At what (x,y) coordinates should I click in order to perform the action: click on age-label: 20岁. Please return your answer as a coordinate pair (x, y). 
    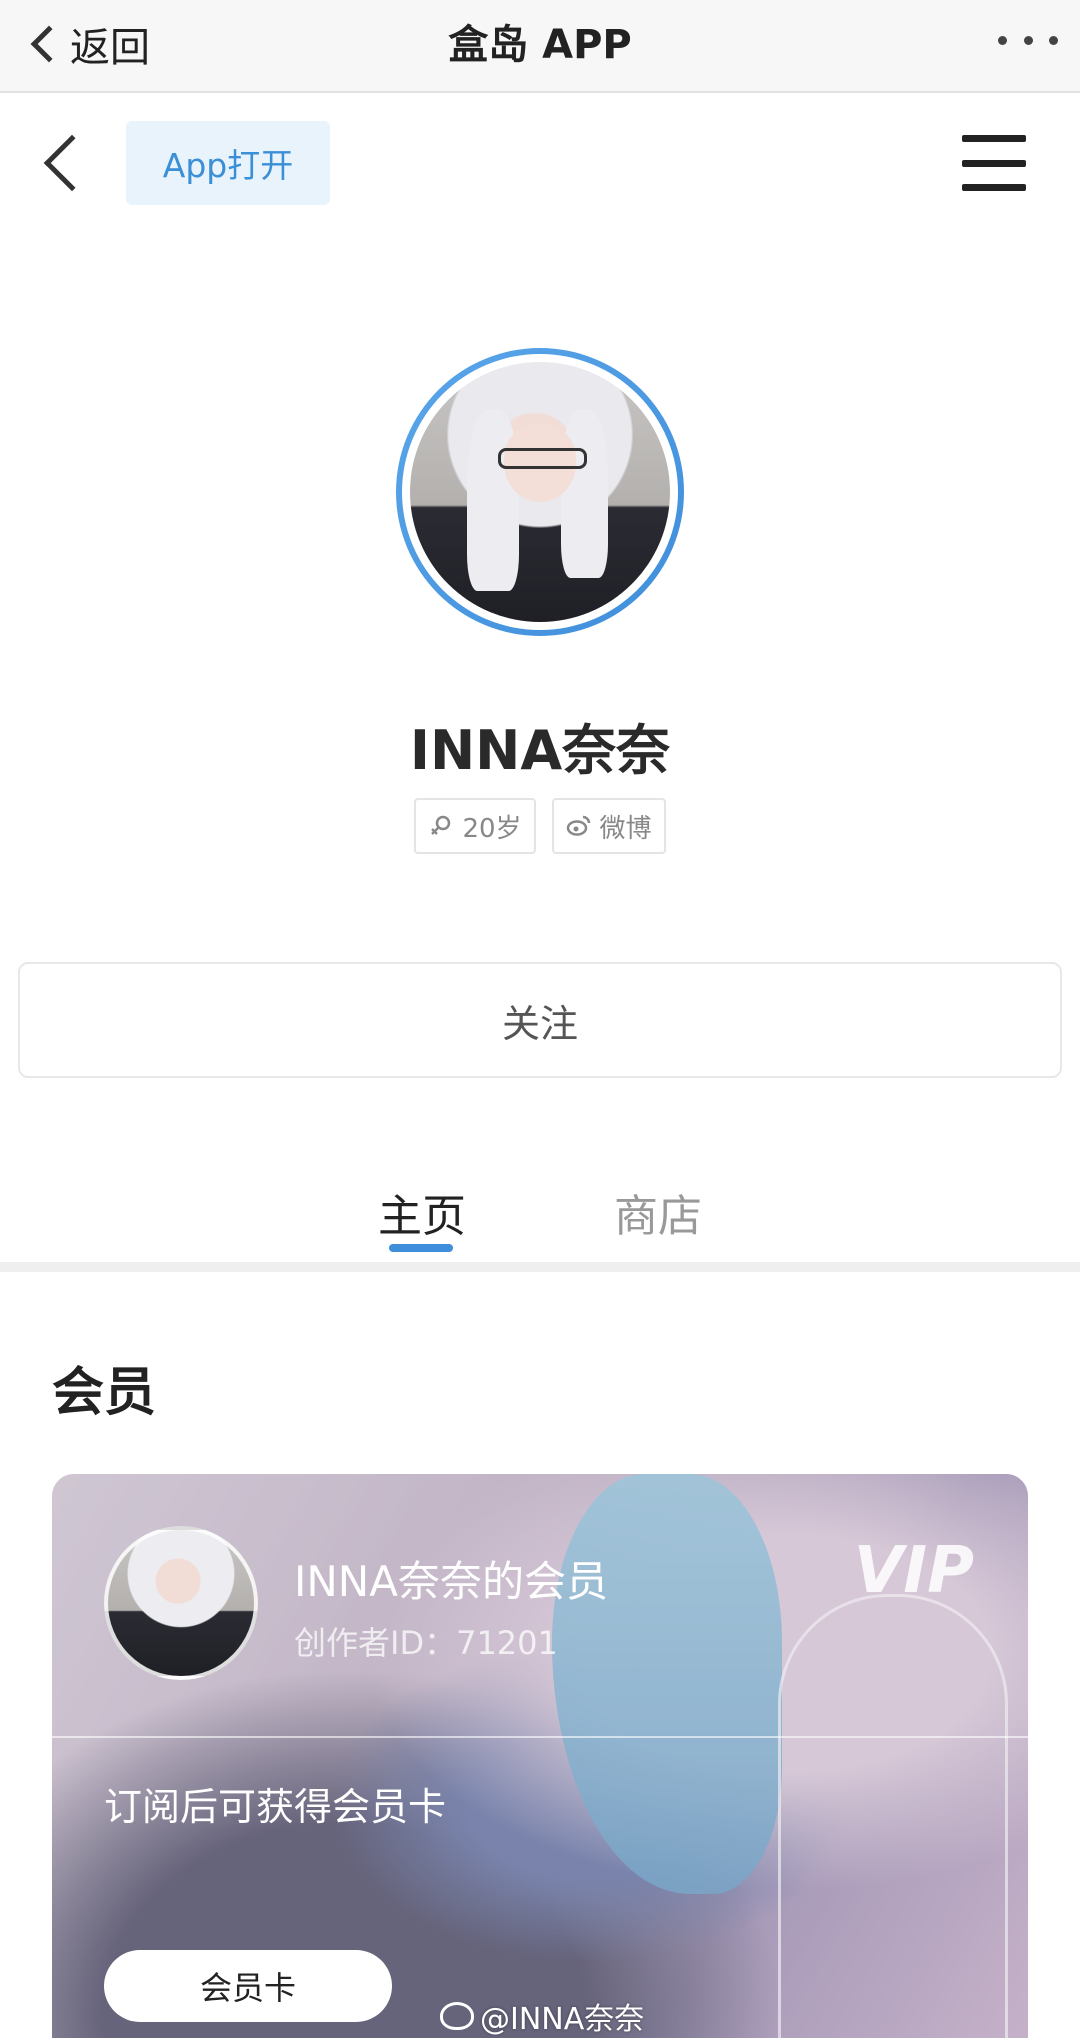
    Looking at the image, I should click on (492, 828).